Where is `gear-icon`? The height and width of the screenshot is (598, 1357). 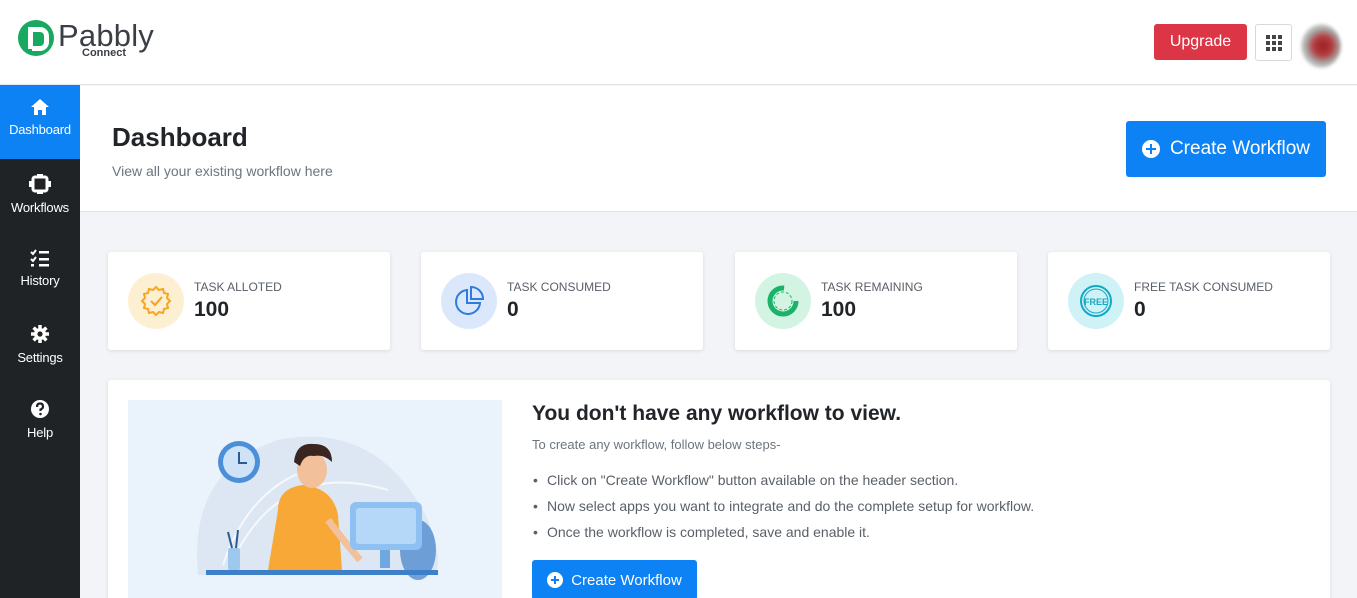 gear-icon is located at coordinates (40, 334).